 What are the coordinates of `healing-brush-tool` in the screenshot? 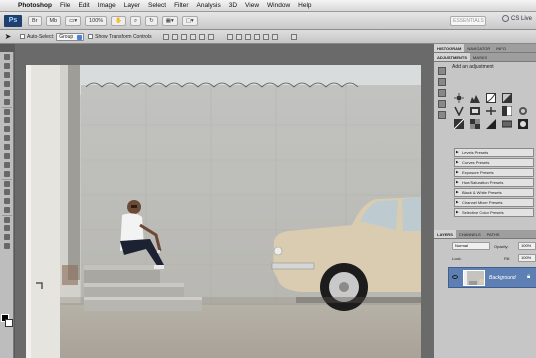 It's located at (7, 111).